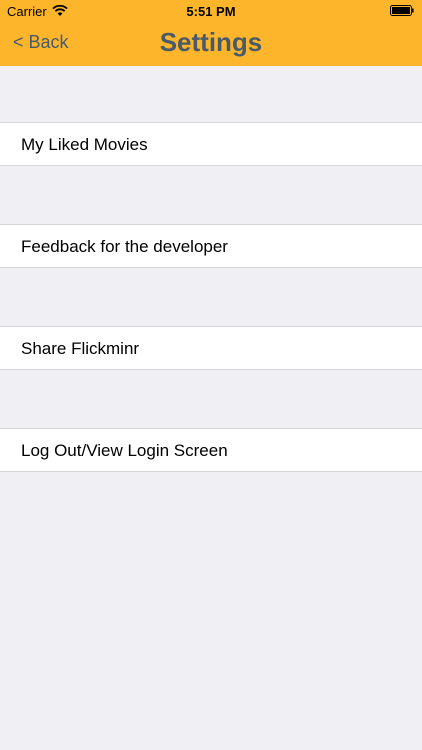 The width and height of the screenshot is (422, 750). Describe the element at coordinates (124, 246) in the screenshot. I see `settings-item-label: Feedback for the developer` at that location.